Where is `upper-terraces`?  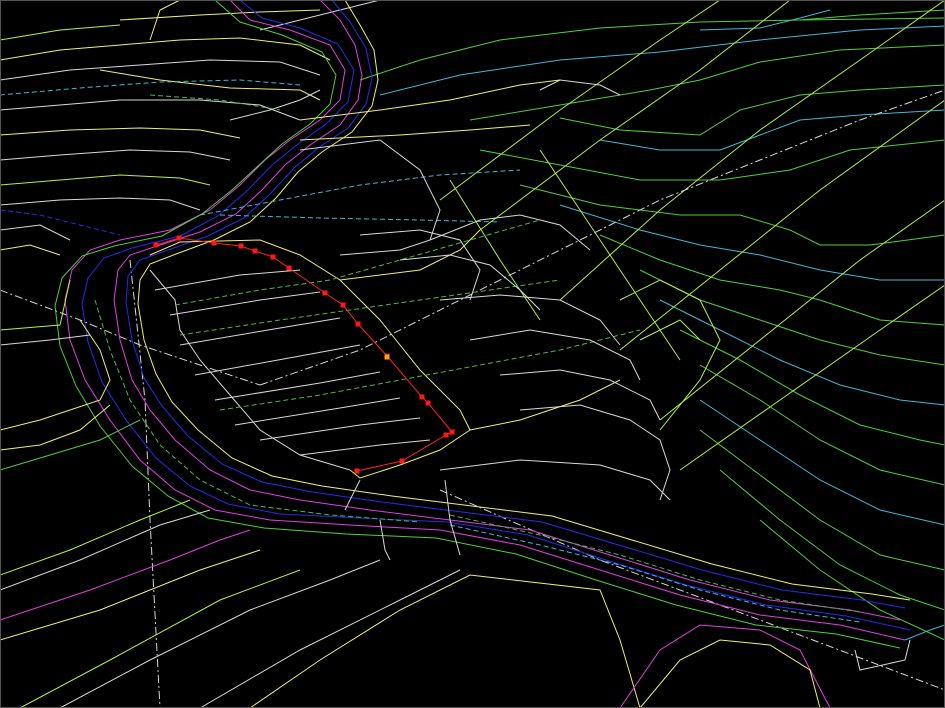 upper-terraces is located at coordinates (190, 105).